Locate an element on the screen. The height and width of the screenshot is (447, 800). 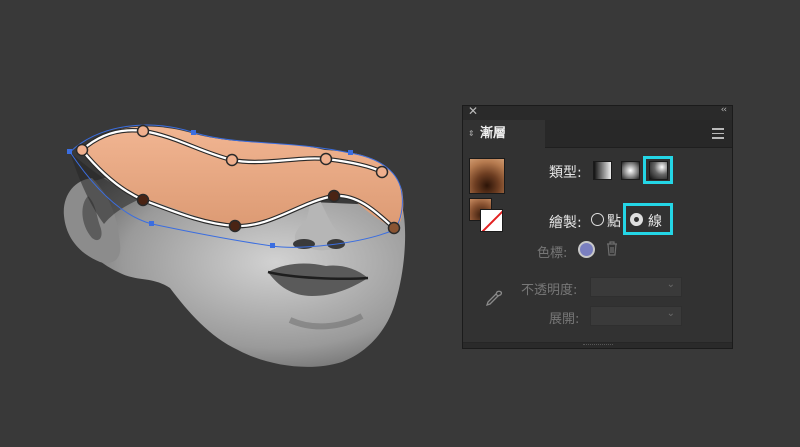
stroke-none-swatch is located at coordinates (491, 220).